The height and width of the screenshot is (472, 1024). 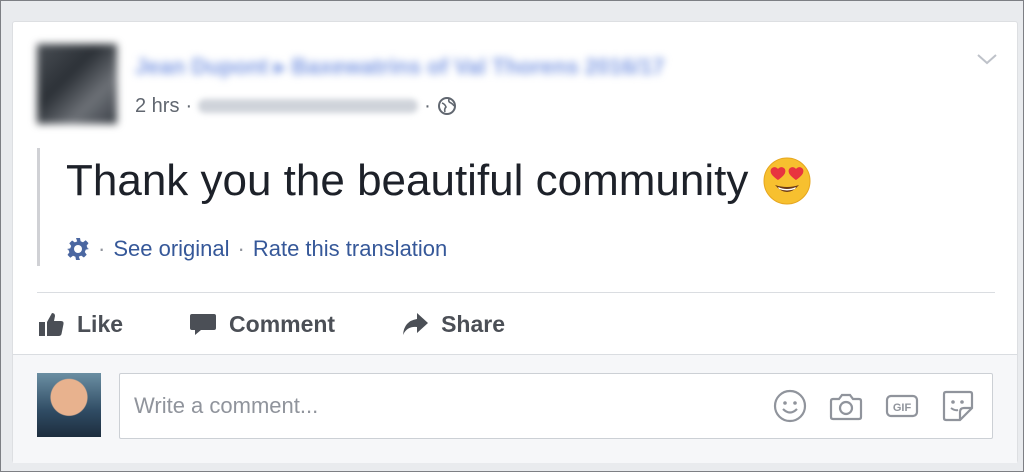 I want to click on post-time: 2 hrs, so click(x=157, y=106).